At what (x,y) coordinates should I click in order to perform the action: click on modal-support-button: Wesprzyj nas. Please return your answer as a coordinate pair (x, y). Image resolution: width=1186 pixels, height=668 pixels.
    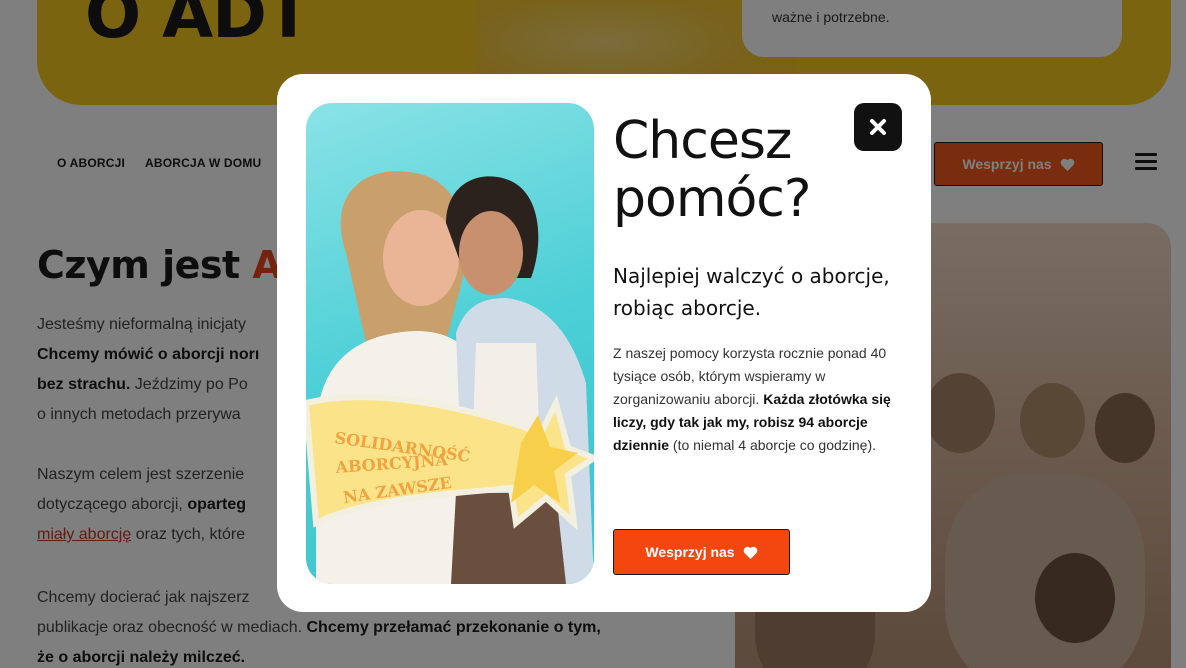
    Looking at the image, I should click on (701, 552).